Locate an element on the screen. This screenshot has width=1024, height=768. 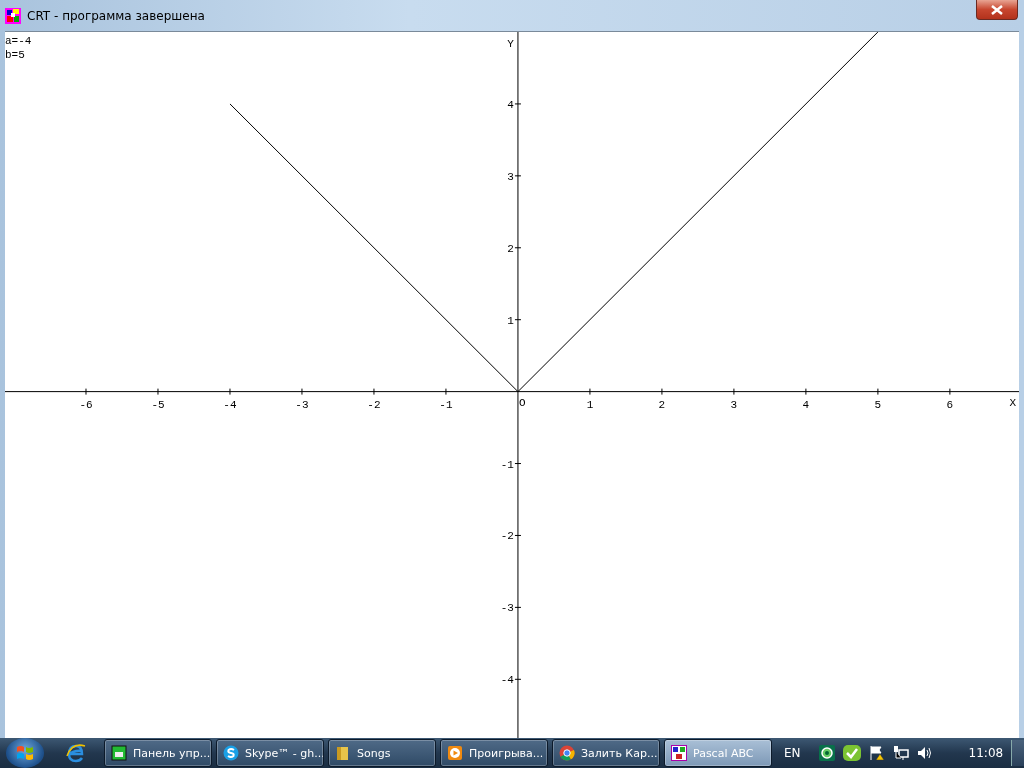
x-tick-label: -5 is located at coordinates (158, 404).